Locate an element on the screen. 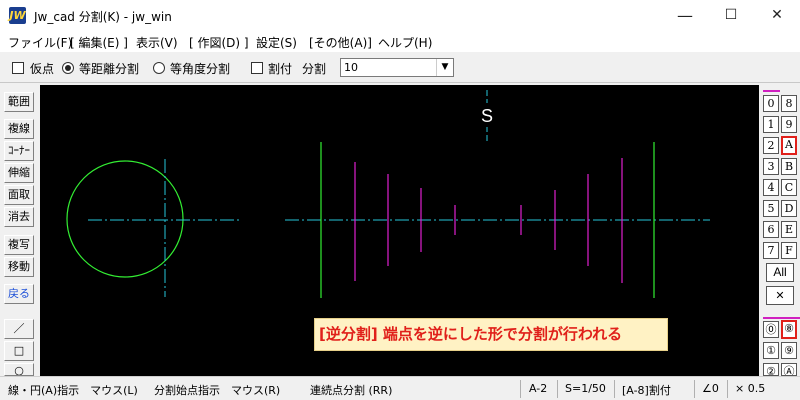 This screenshot has height=400, width=800. menu-edit: [ 編集(E) ] is located at coordinates (99, 42).